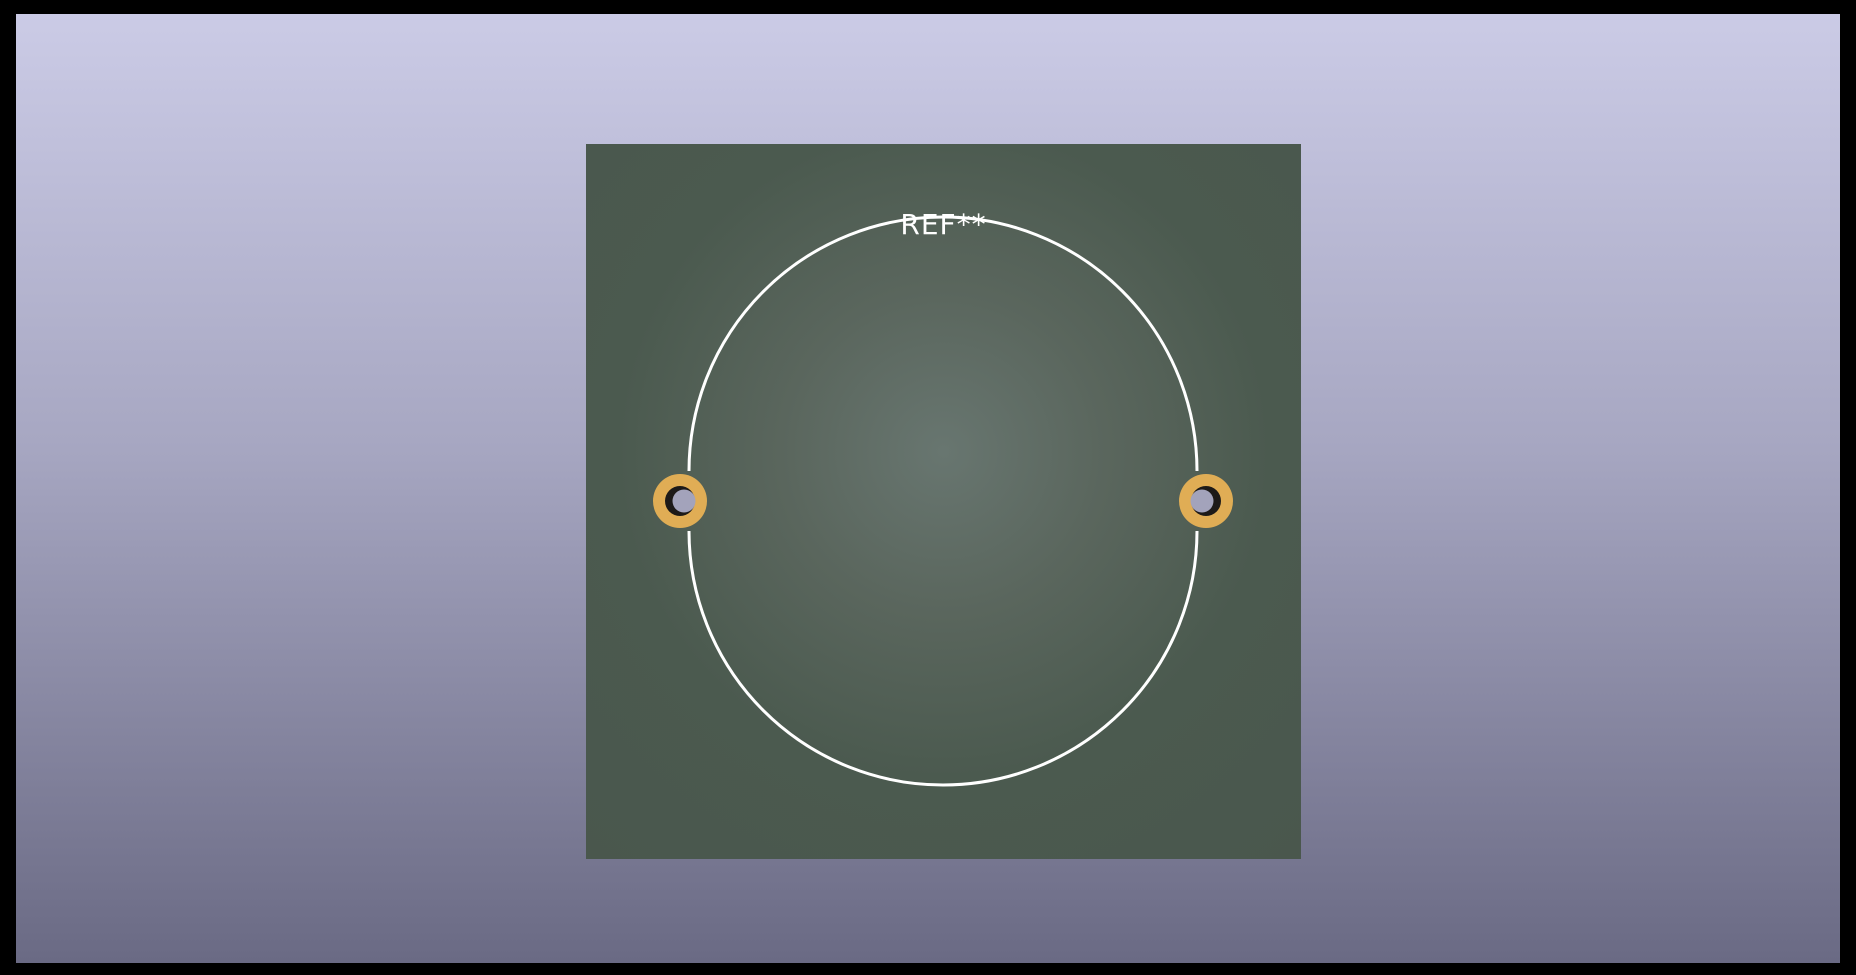 Image resolution: width=1856 pixels, height=975 pixels. I want to click on silkscreen-outline-bottom-arc, so click(943, 658).